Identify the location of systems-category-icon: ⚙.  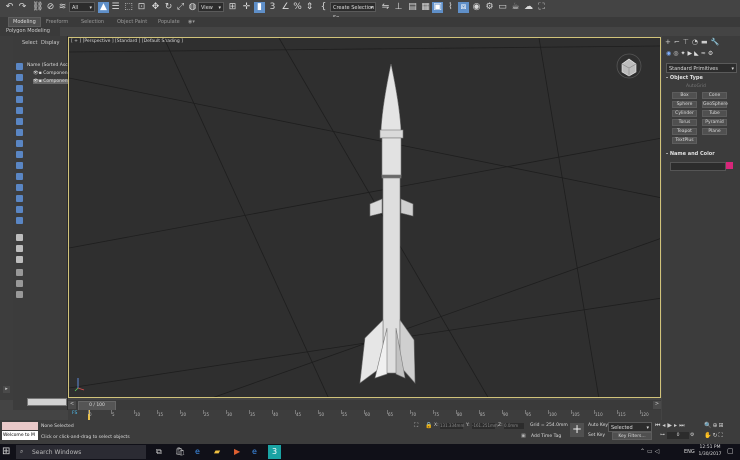
(711, 53).